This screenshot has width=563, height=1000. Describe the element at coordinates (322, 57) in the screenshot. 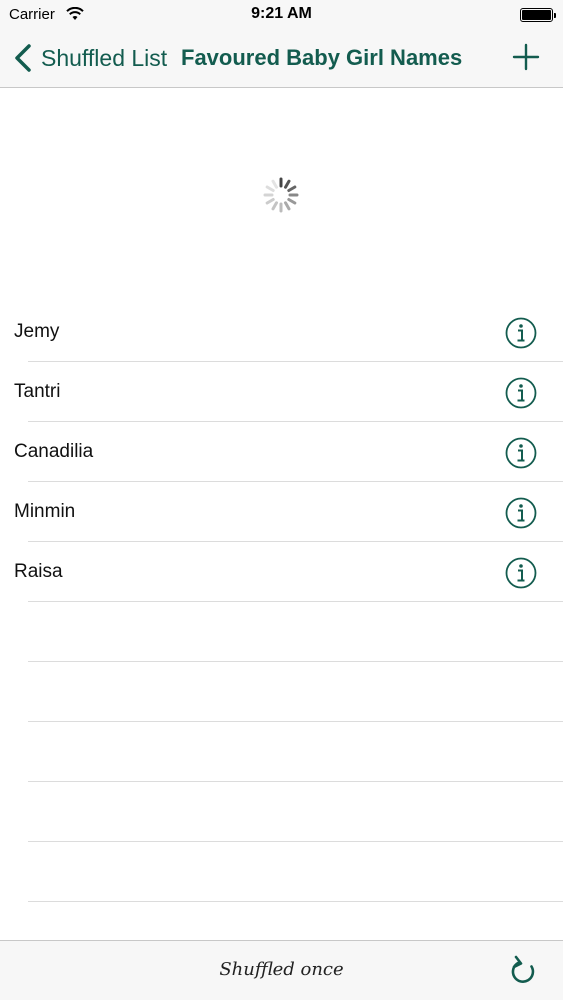

I see `page-title: Favoured Baby Girl Names` at that location.